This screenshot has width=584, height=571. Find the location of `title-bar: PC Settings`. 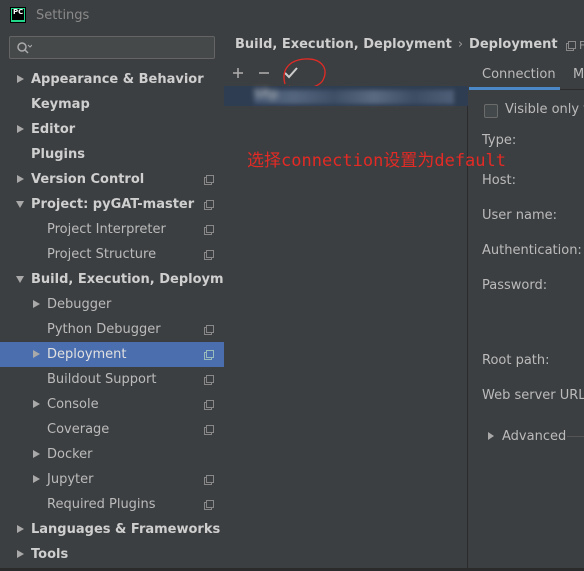

title-bar: PC Settings is located at coordinates (292, 15).